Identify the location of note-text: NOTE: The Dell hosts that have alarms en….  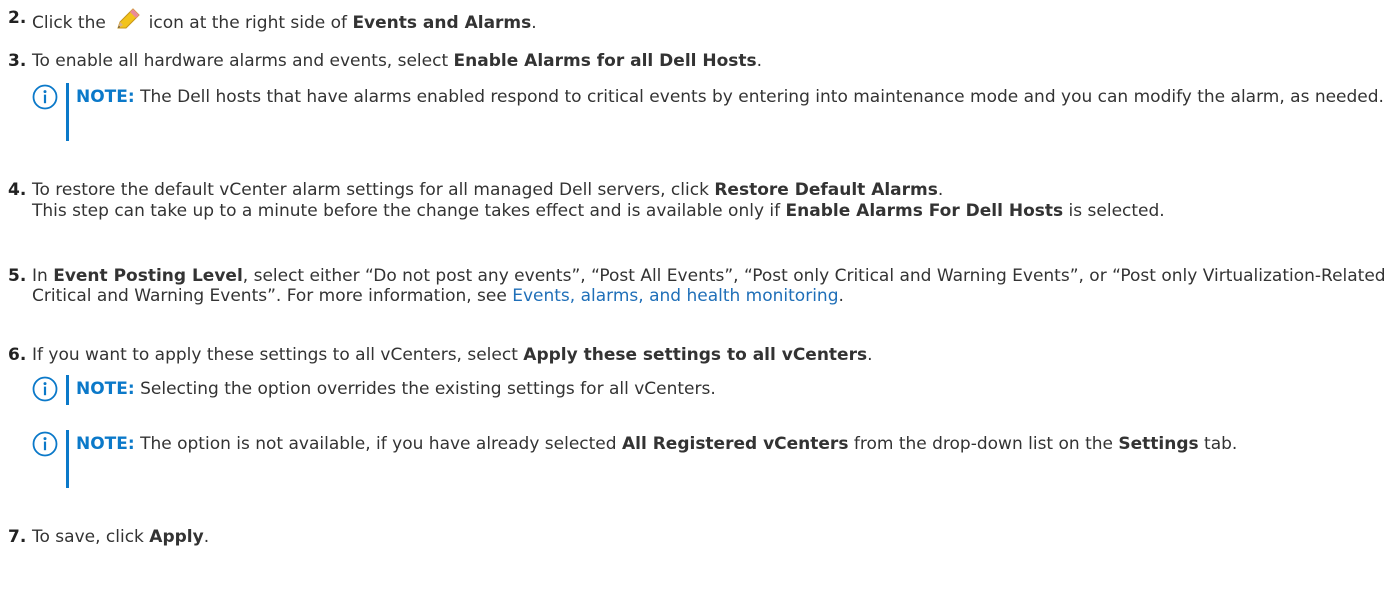
(731, 97).